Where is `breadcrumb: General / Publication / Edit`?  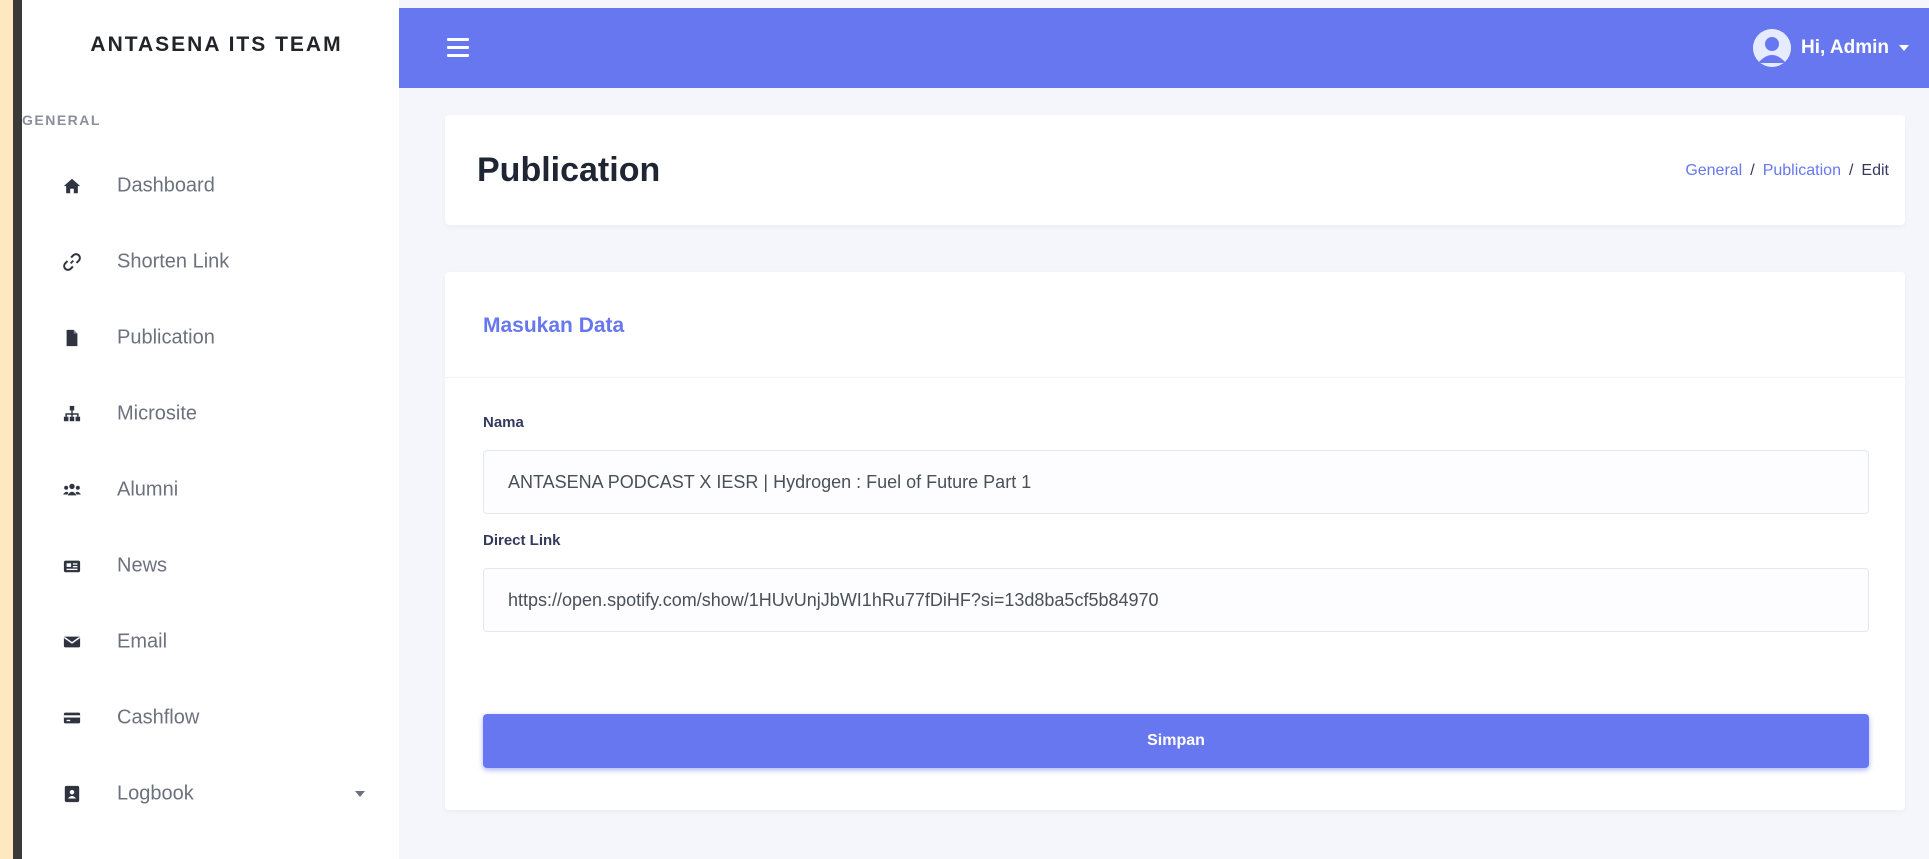
breadcrumb: General / Publication / Edit is located at coordinates (1787, 171).